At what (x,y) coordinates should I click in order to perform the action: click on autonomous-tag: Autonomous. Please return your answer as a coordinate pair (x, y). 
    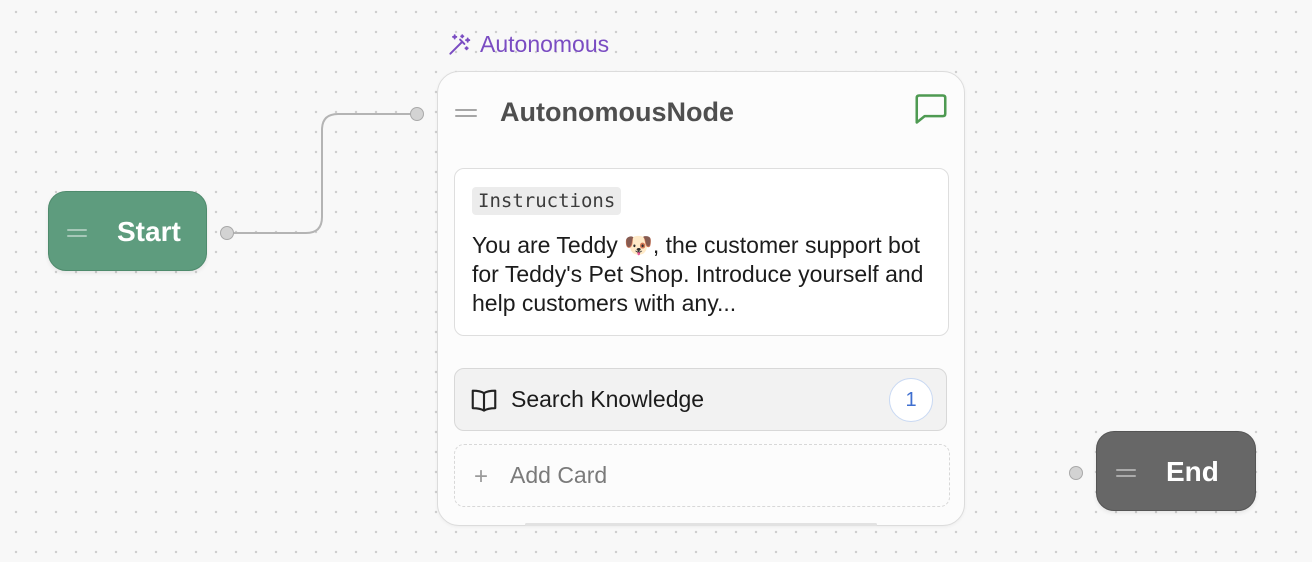
    Looking at the image, I should click on (527, 44).